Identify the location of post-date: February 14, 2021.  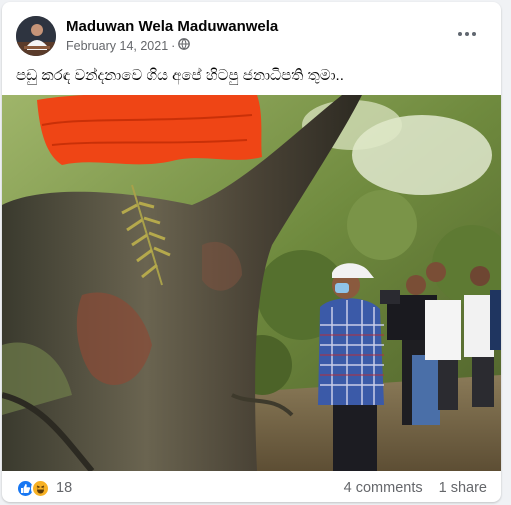
(117, 46).